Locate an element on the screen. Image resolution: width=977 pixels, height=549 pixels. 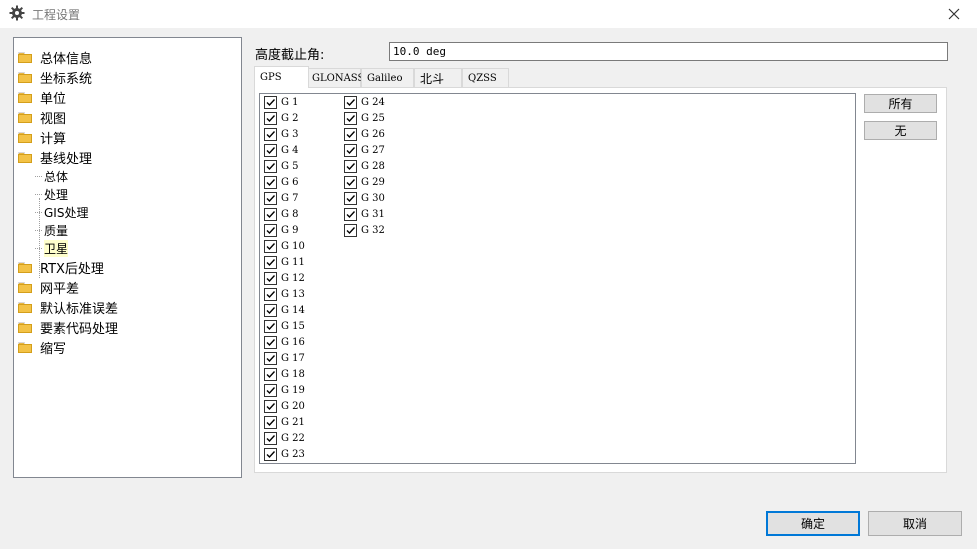
tree-item-4: 视图 is located at coordinates (42, 117).